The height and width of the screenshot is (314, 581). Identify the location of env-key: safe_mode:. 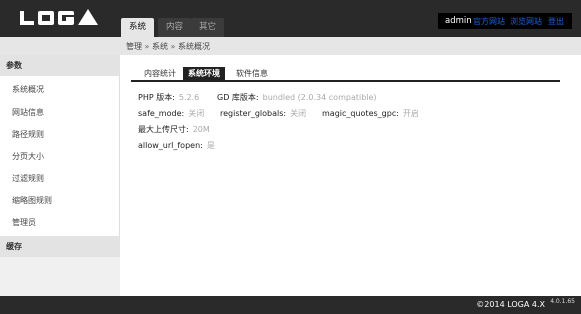
(161, 113).